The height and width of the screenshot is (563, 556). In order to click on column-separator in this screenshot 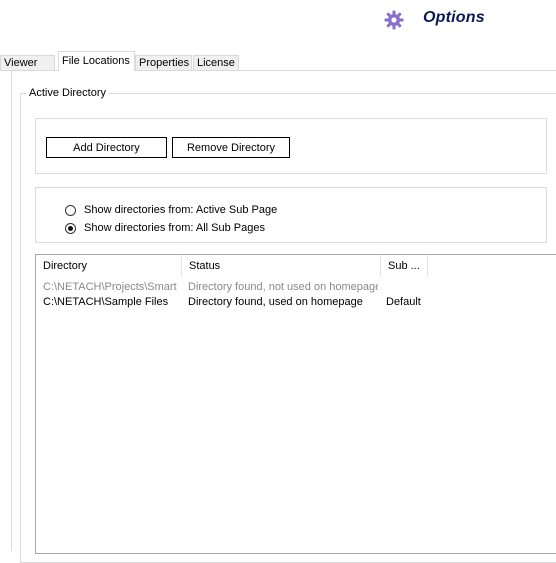, I will do `click(427, 266)`.